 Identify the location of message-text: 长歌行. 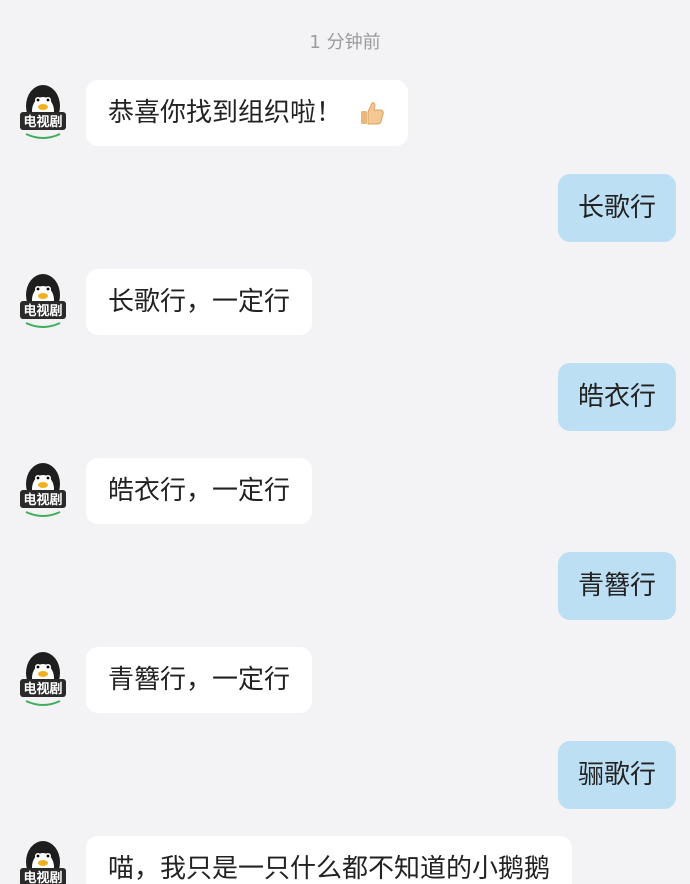
(616, 208).